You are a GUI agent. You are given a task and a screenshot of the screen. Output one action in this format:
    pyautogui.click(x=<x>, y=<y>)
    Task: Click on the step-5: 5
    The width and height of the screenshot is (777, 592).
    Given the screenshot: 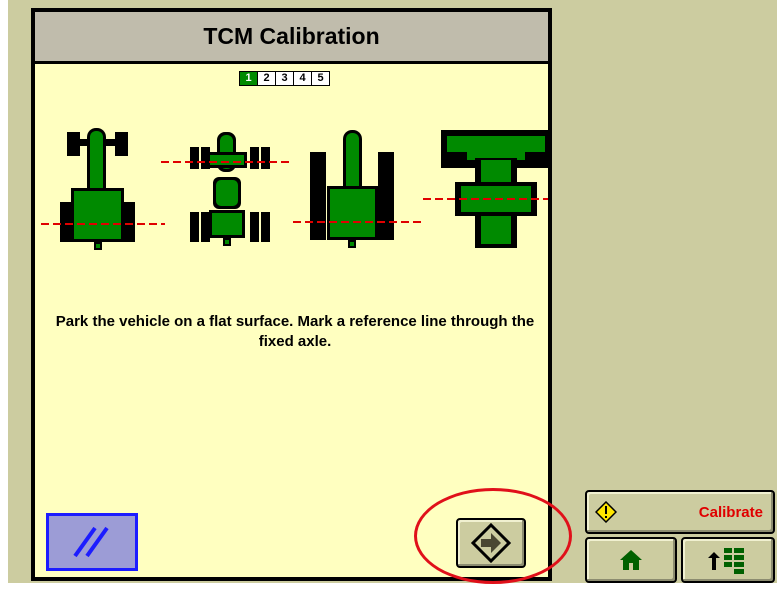 What is the action you would take?
    pyautogui.click(x=320, y=78)
    